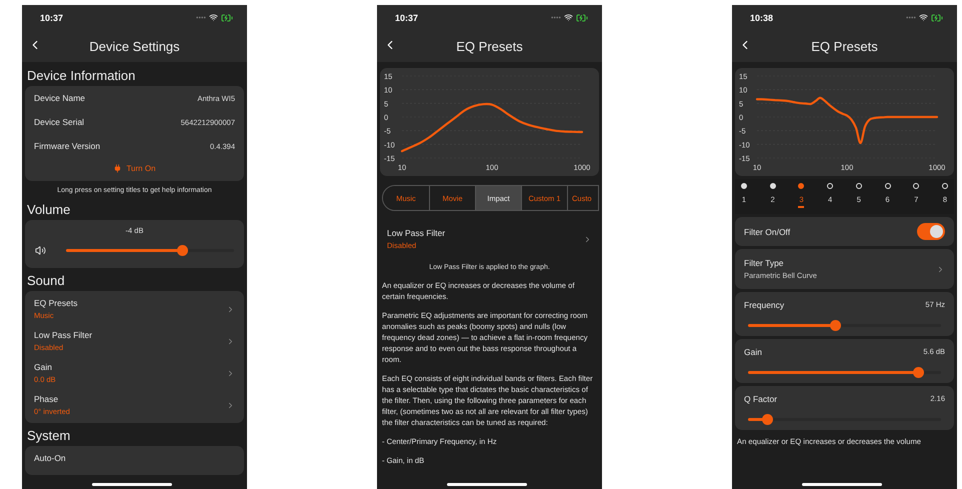 The width and height of the screenshot is (962, 489). What do you see at coordinates (134, 460) in the screenshot?
I see `settings-row: Auto-On` at bounding box center [134, 460].